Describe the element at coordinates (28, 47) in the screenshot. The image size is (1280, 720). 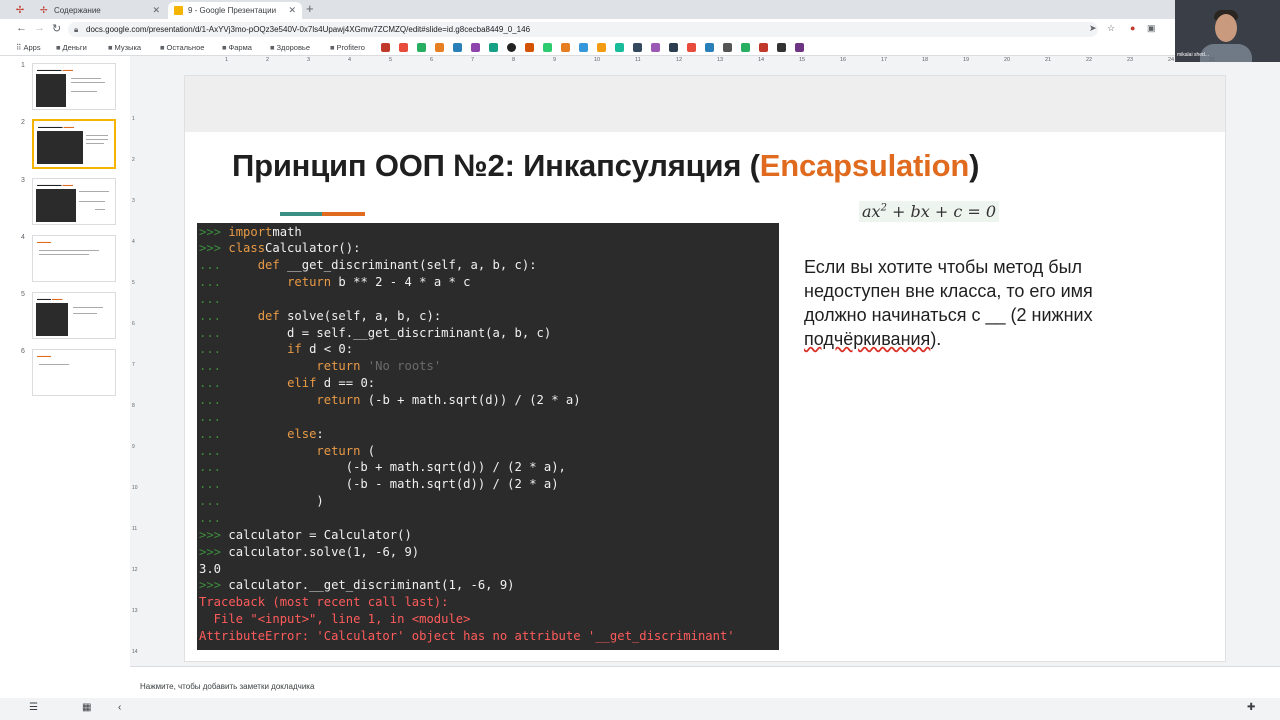
I see `bookmark-apps: ⠿ Apps` at that location.